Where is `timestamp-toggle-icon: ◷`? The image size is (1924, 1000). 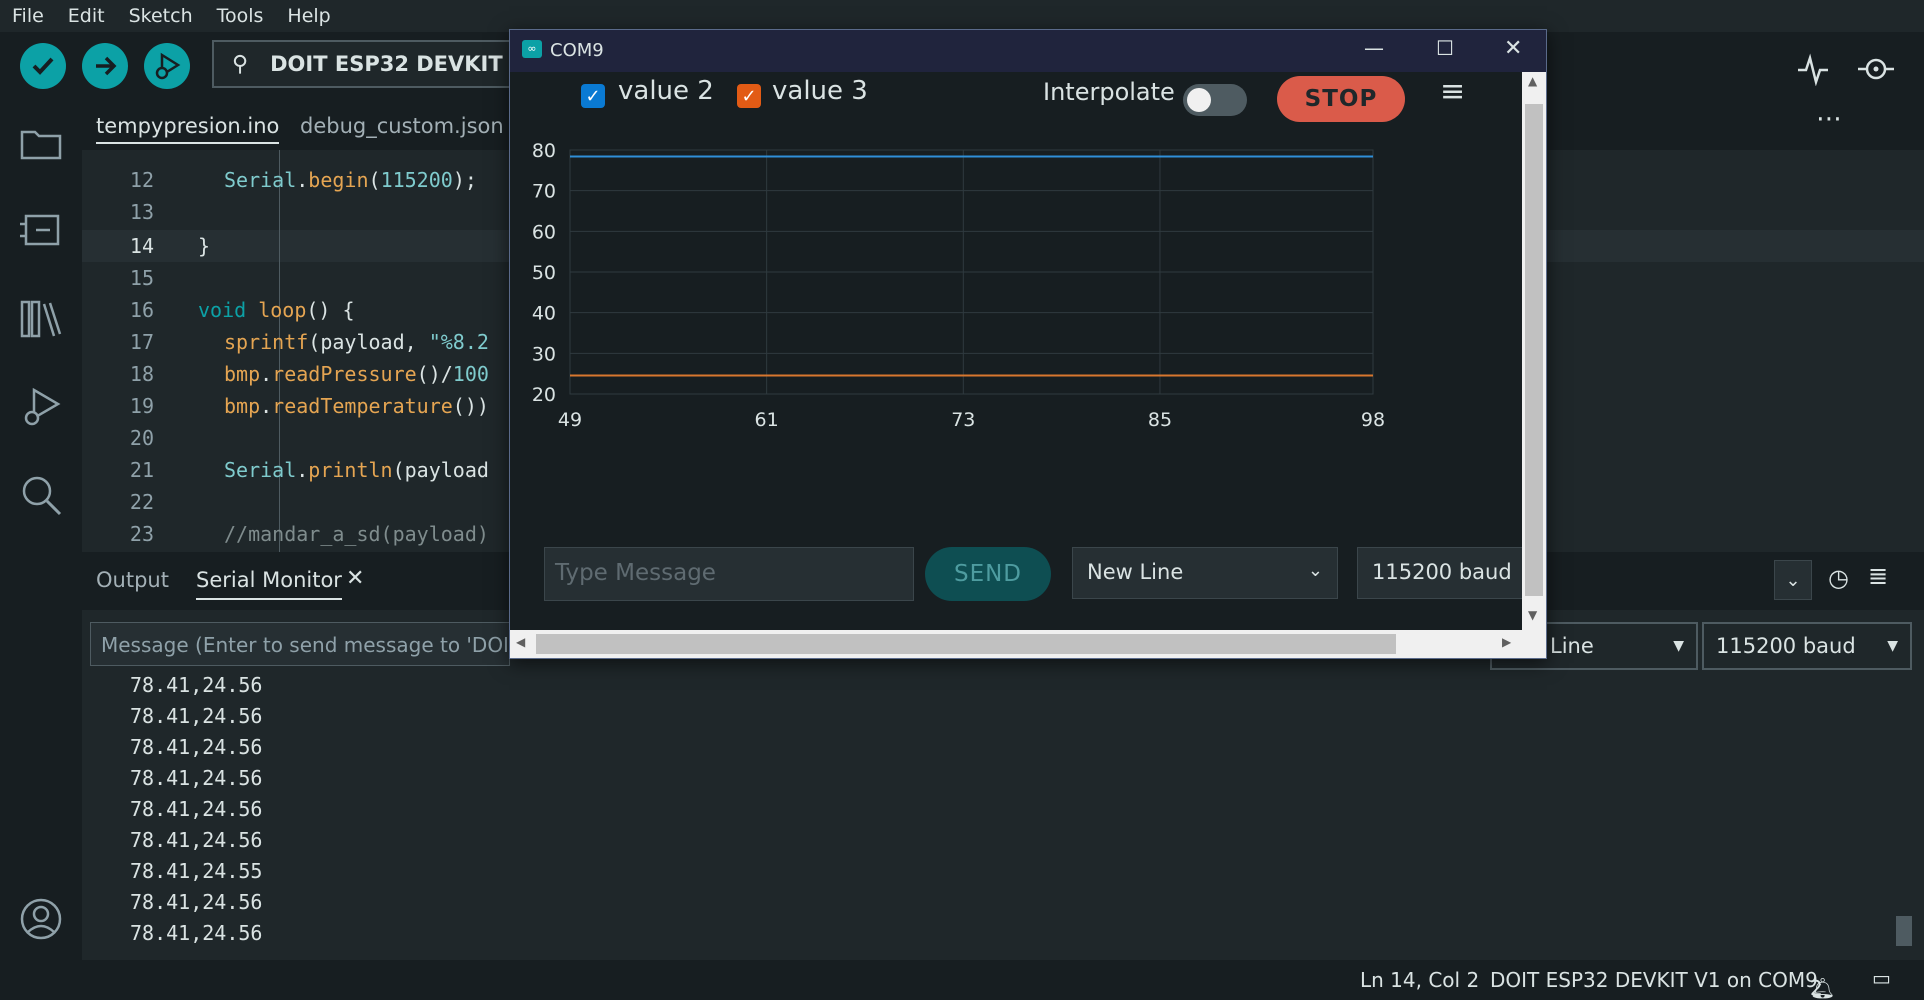
timestamp-toggle-icon: ◷ is located at coordinates (1838, 578).